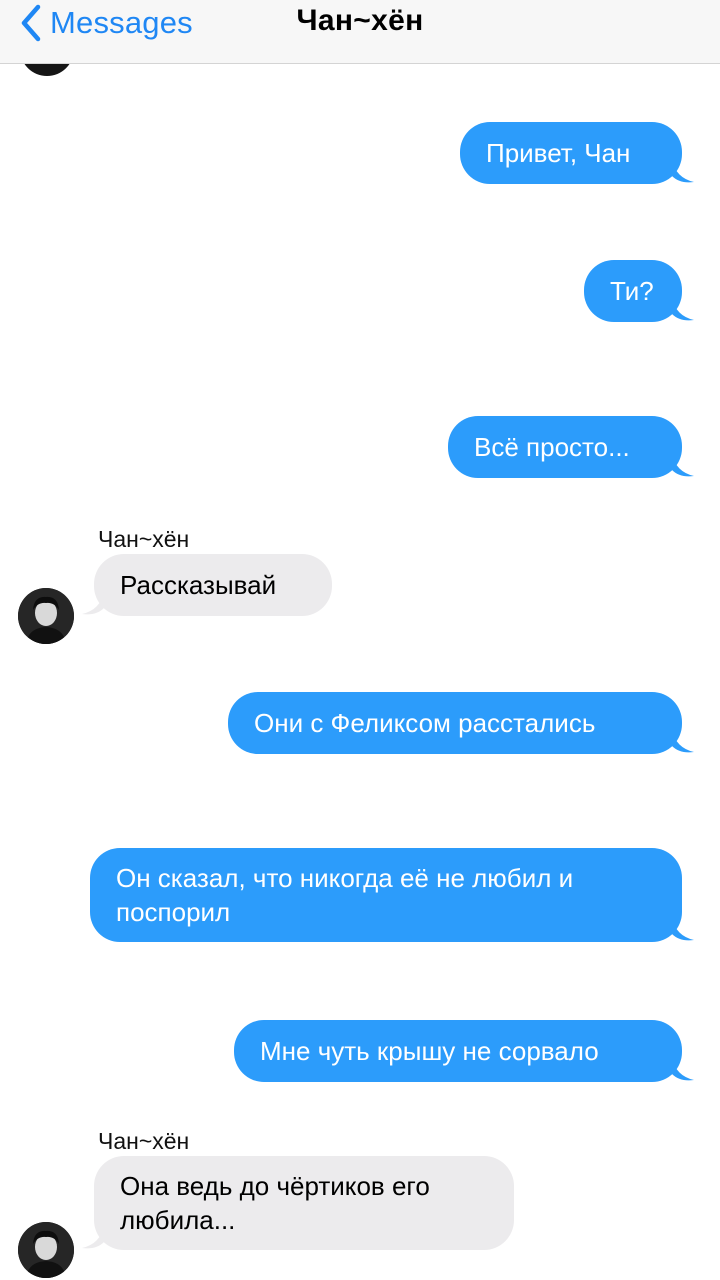 Image resolution: width=720 pixels, height=1280 pixels. I want to click on message-bubble-outgoing: Мне чуть крышу не сорвало, so click(458, 1051).